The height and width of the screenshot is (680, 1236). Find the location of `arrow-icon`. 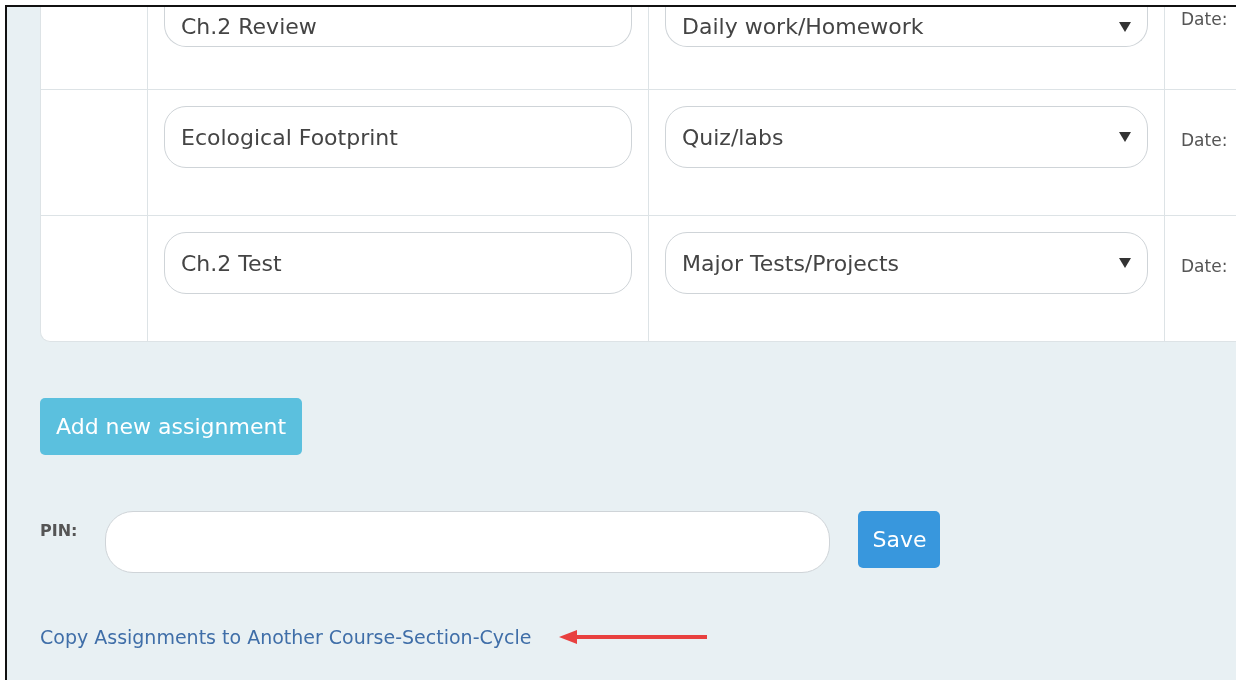

arrow-icon is located at coordinates (634, 637).